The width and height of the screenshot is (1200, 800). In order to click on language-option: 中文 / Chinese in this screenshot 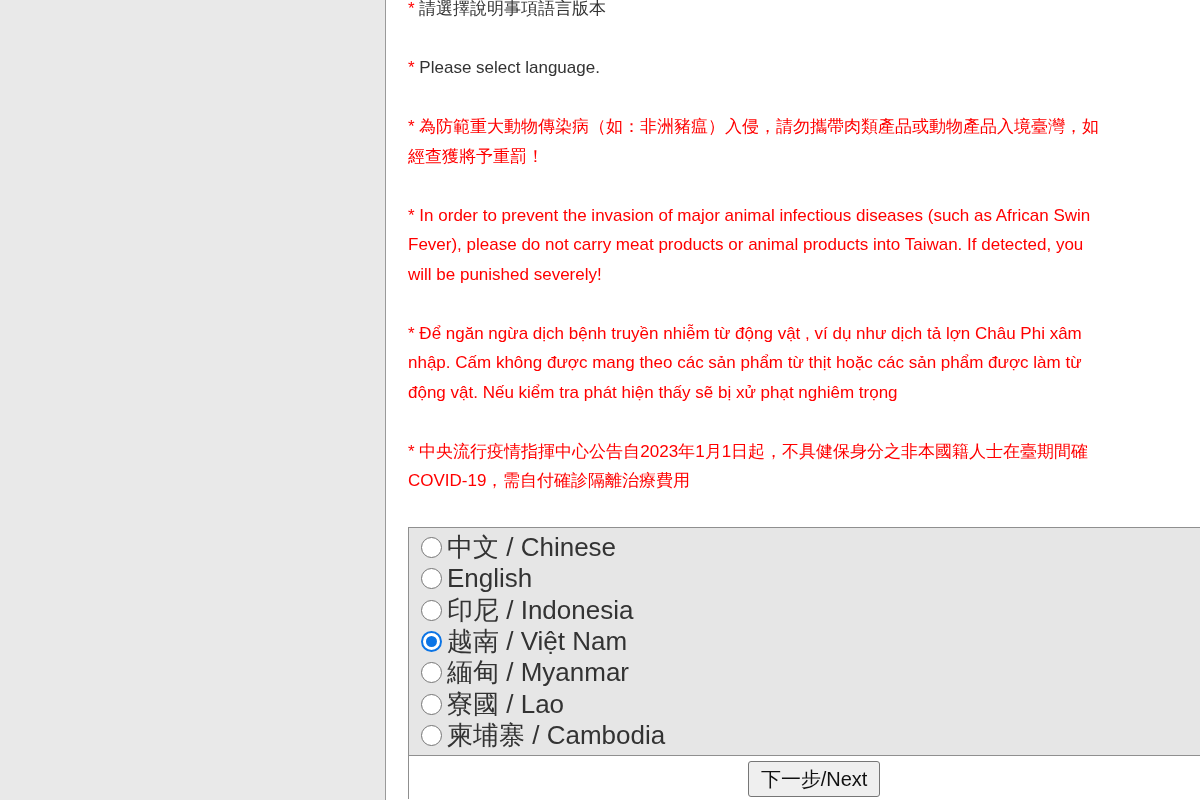, I will do `click(519, 548)`.